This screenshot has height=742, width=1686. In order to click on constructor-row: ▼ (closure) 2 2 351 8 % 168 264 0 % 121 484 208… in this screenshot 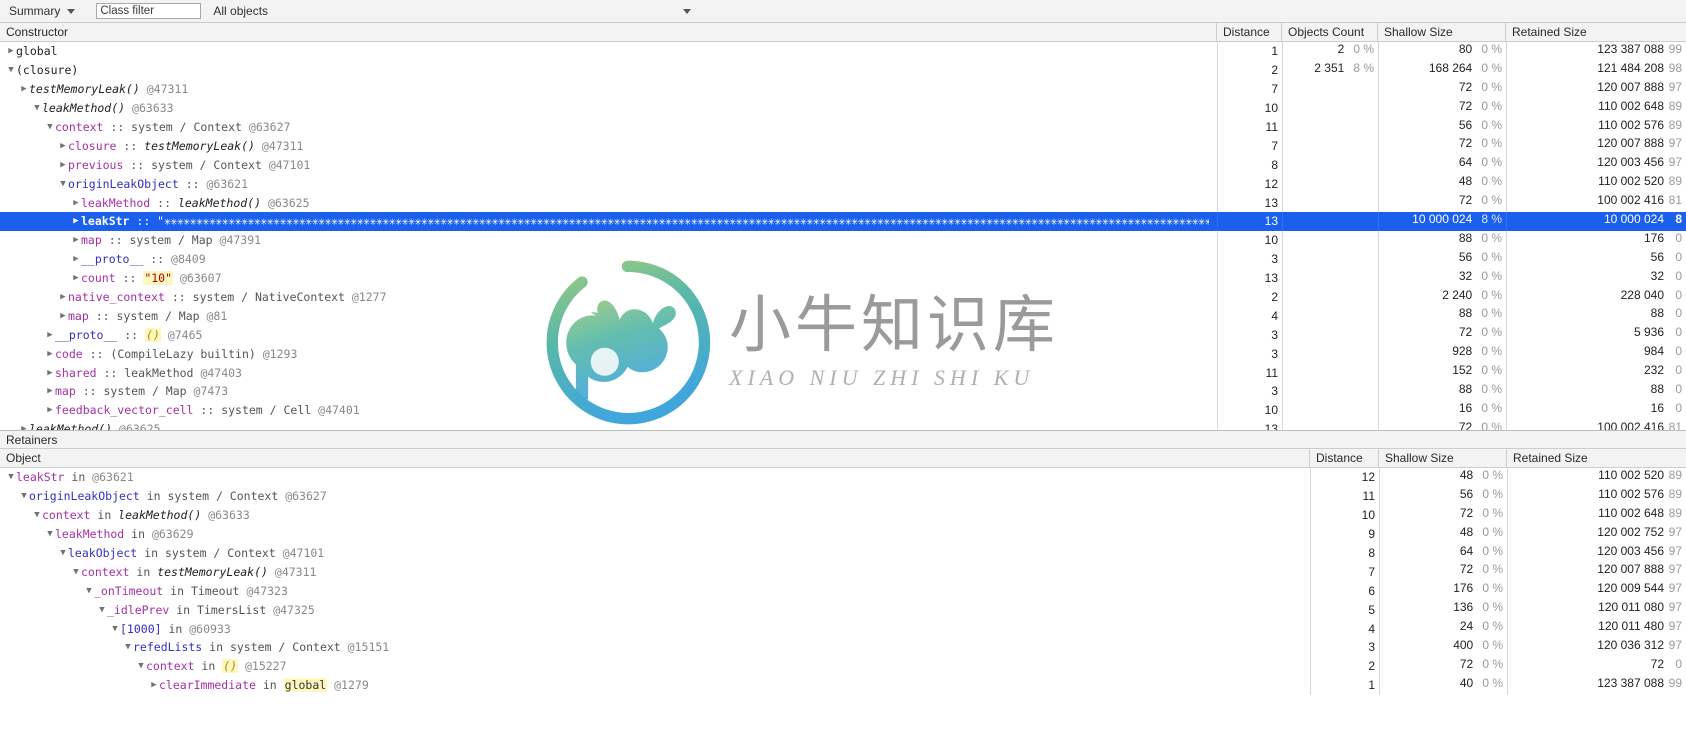, I will do `click(843, 70)`.